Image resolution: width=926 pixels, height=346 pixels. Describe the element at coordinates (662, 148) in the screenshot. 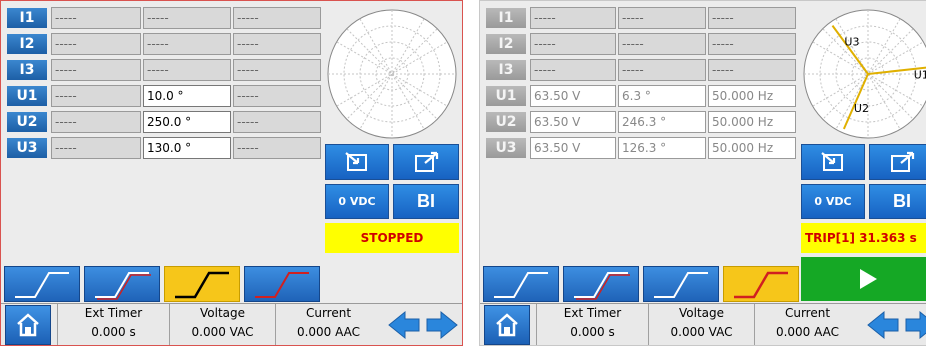

I see `angle-cell: 126.3 °` at that location.